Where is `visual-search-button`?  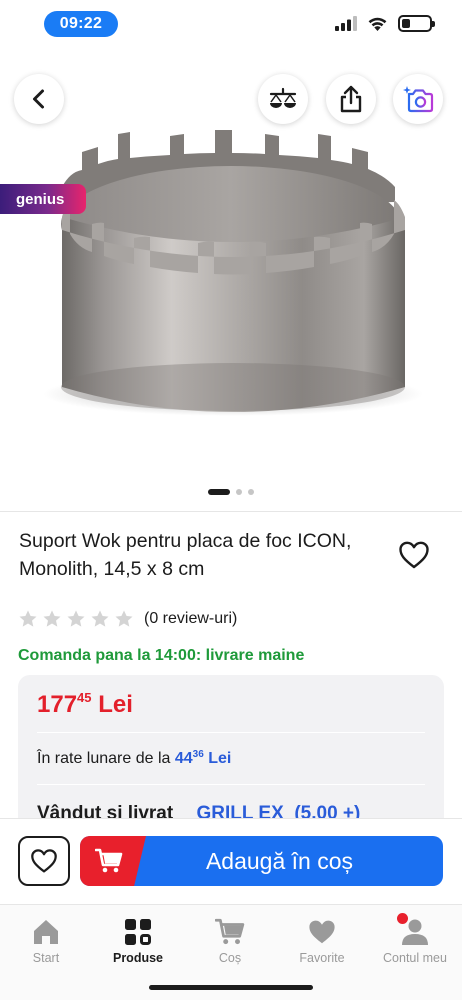
visual-search-button is located at coordinates (418, 99).